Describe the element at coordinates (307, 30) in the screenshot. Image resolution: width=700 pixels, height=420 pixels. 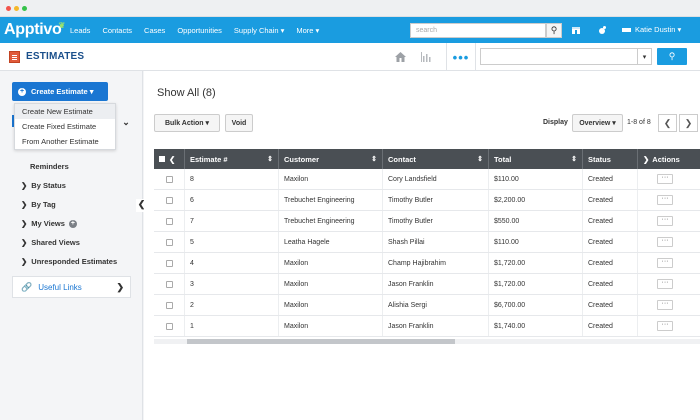
I see `nav-more: More ▾` at that location.